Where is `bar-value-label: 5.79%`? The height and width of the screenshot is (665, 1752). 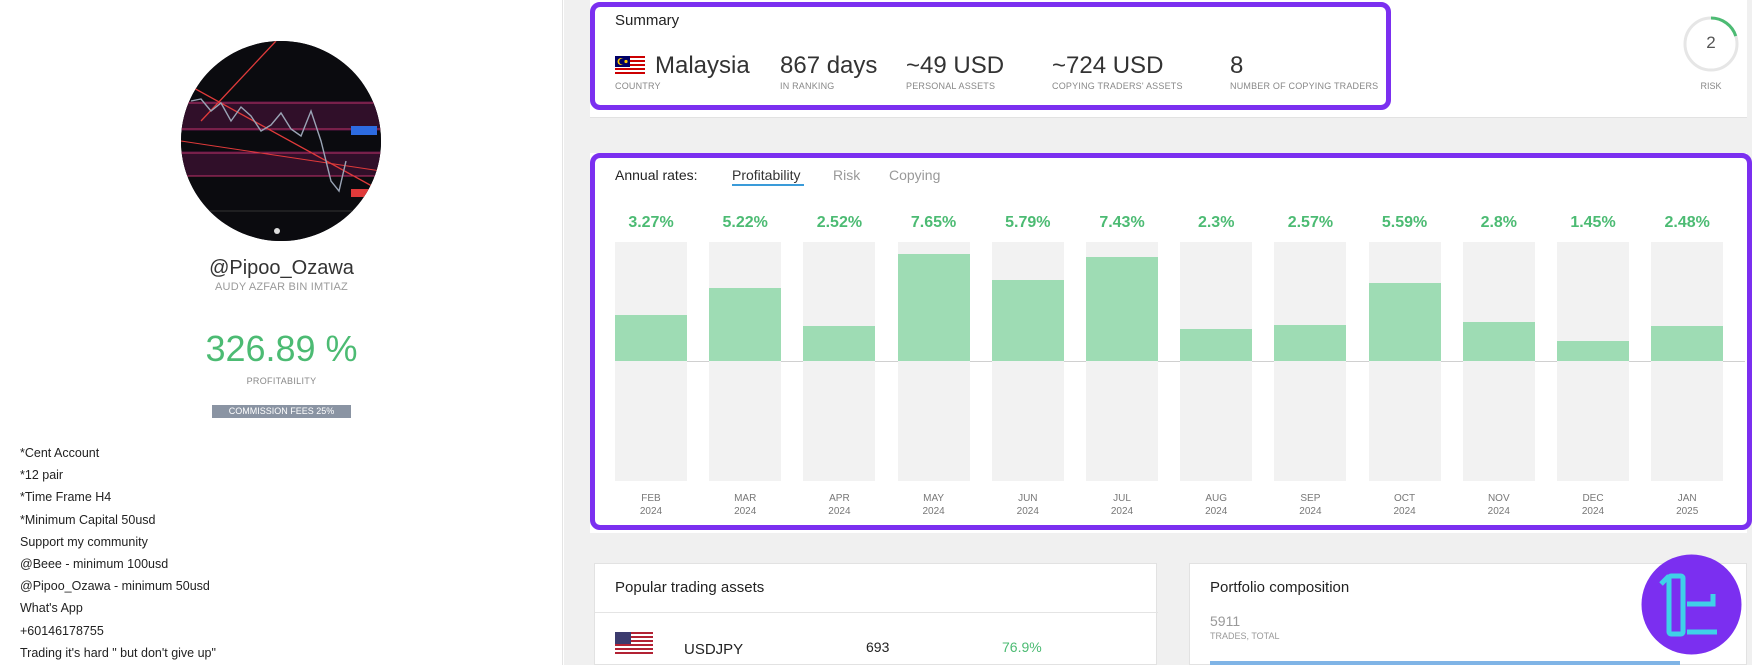
bar-value-label: 5.79% is located at coordinates (1028, 222).